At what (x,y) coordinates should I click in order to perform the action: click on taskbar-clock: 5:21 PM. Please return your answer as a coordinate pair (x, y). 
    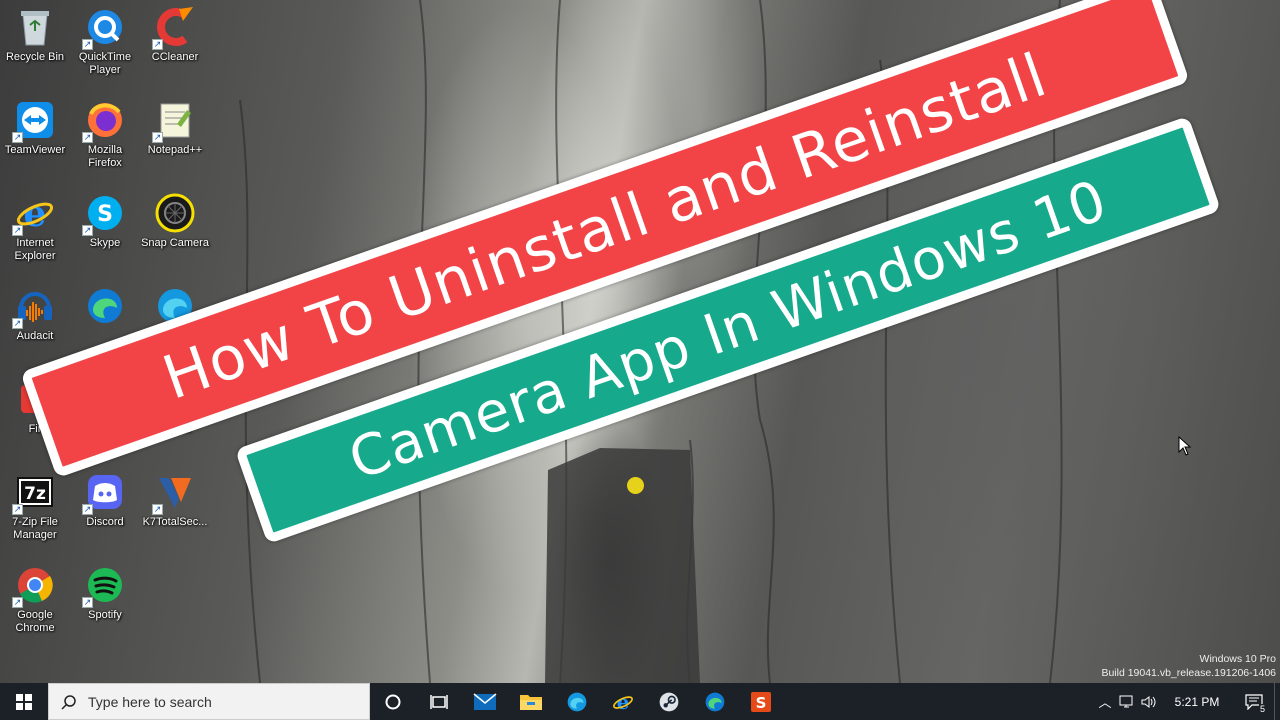
    Looking at the image, I should click on (1197, 702).